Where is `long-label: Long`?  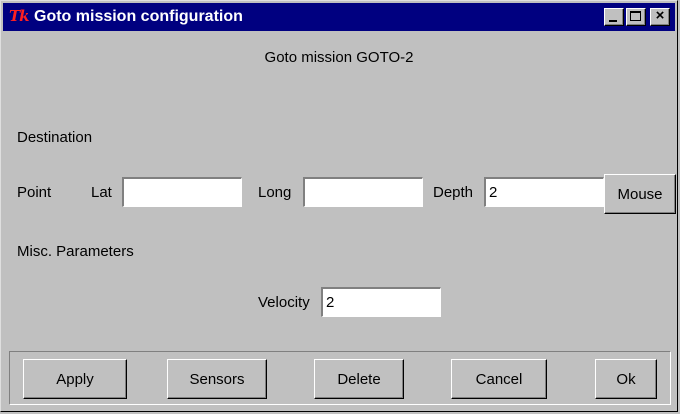 long-label: Long is located at coordinates (275, 192).